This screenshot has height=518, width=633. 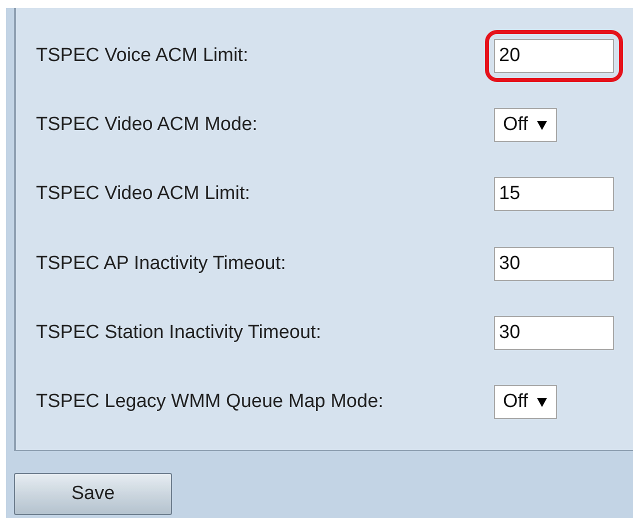 I want to click on setting-label: TSPEC Video ACM Mode:, so click(x=147, y=125).